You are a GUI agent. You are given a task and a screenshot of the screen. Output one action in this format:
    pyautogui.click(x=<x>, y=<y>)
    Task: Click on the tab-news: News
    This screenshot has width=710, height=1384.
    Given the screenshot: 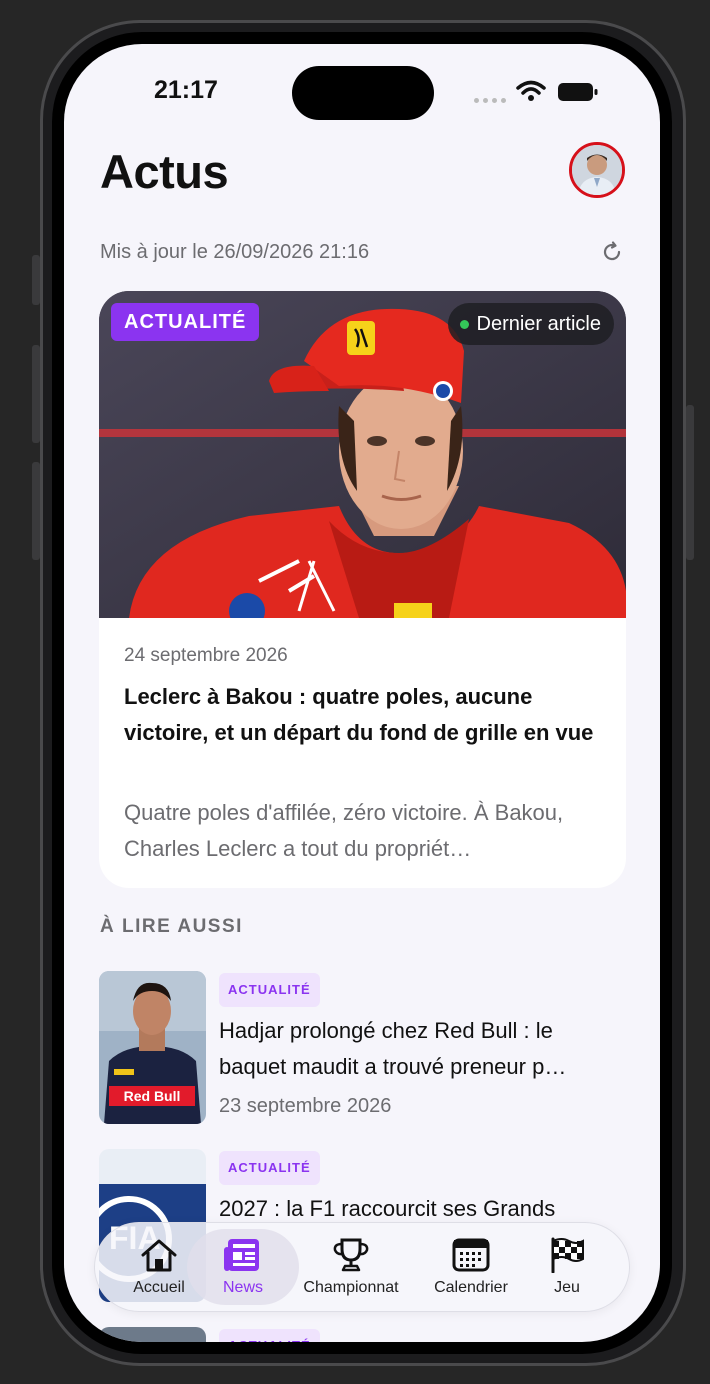 What is the action you would take?
    pyautogui.click(x=243, y=1268)
    